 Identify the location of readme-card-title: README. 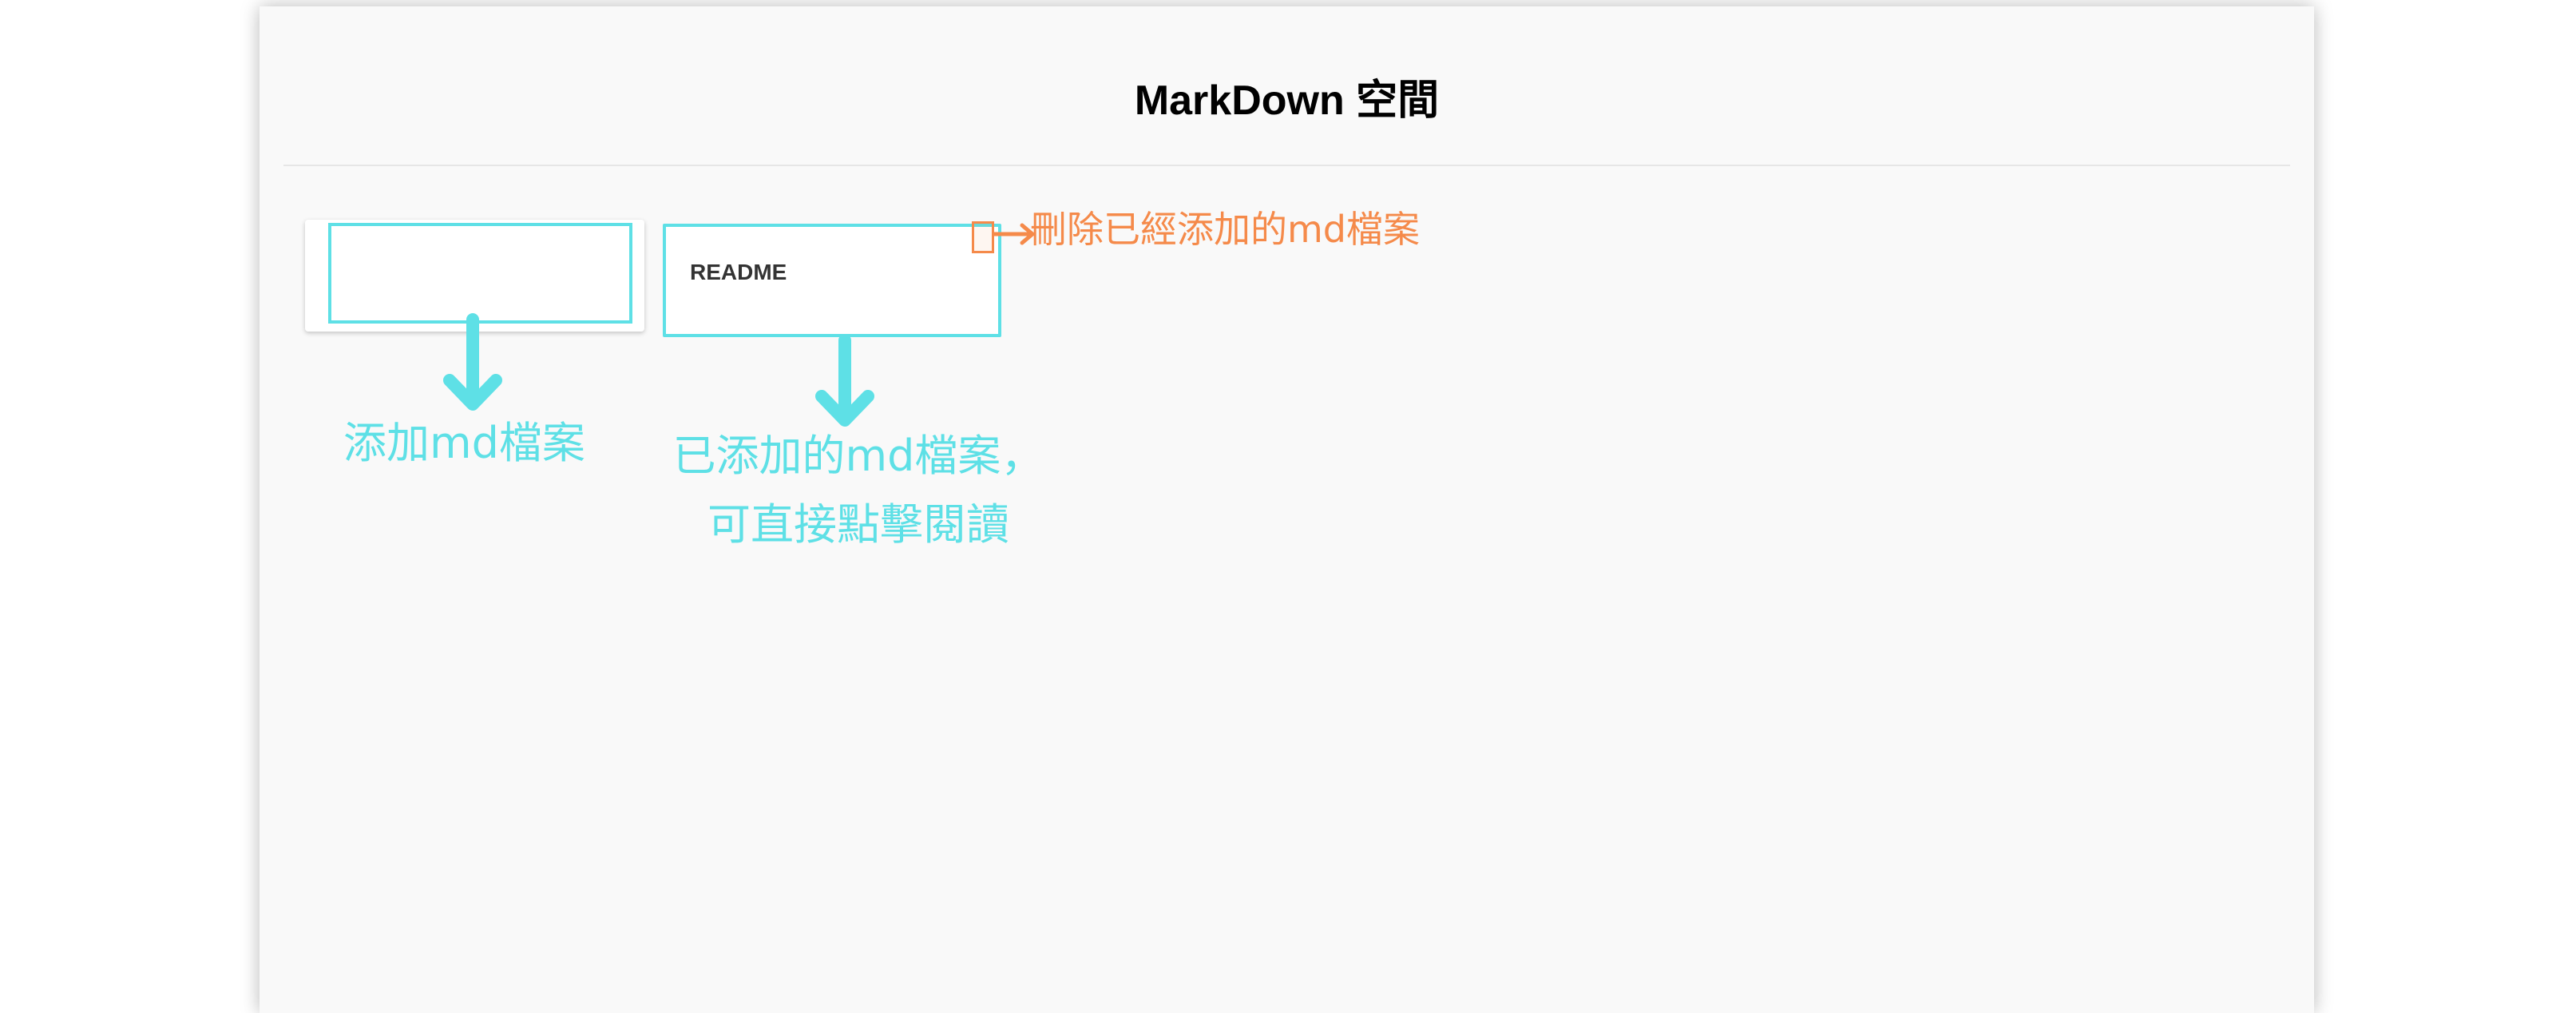
(738, 272).